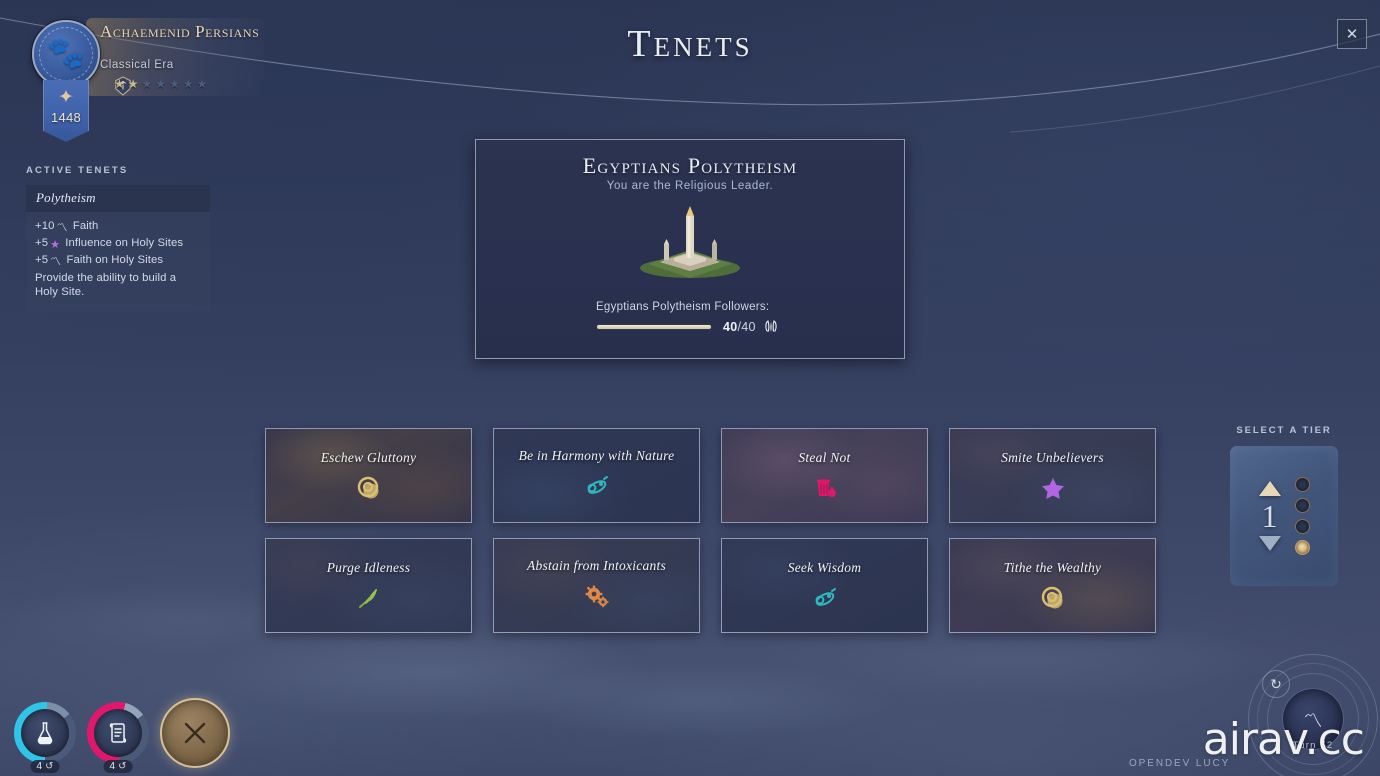 The height and width of the screenshot is (776, 1380). I want to click on tenet-effect-text: Faith on Holy Sites, so click(113, 260).